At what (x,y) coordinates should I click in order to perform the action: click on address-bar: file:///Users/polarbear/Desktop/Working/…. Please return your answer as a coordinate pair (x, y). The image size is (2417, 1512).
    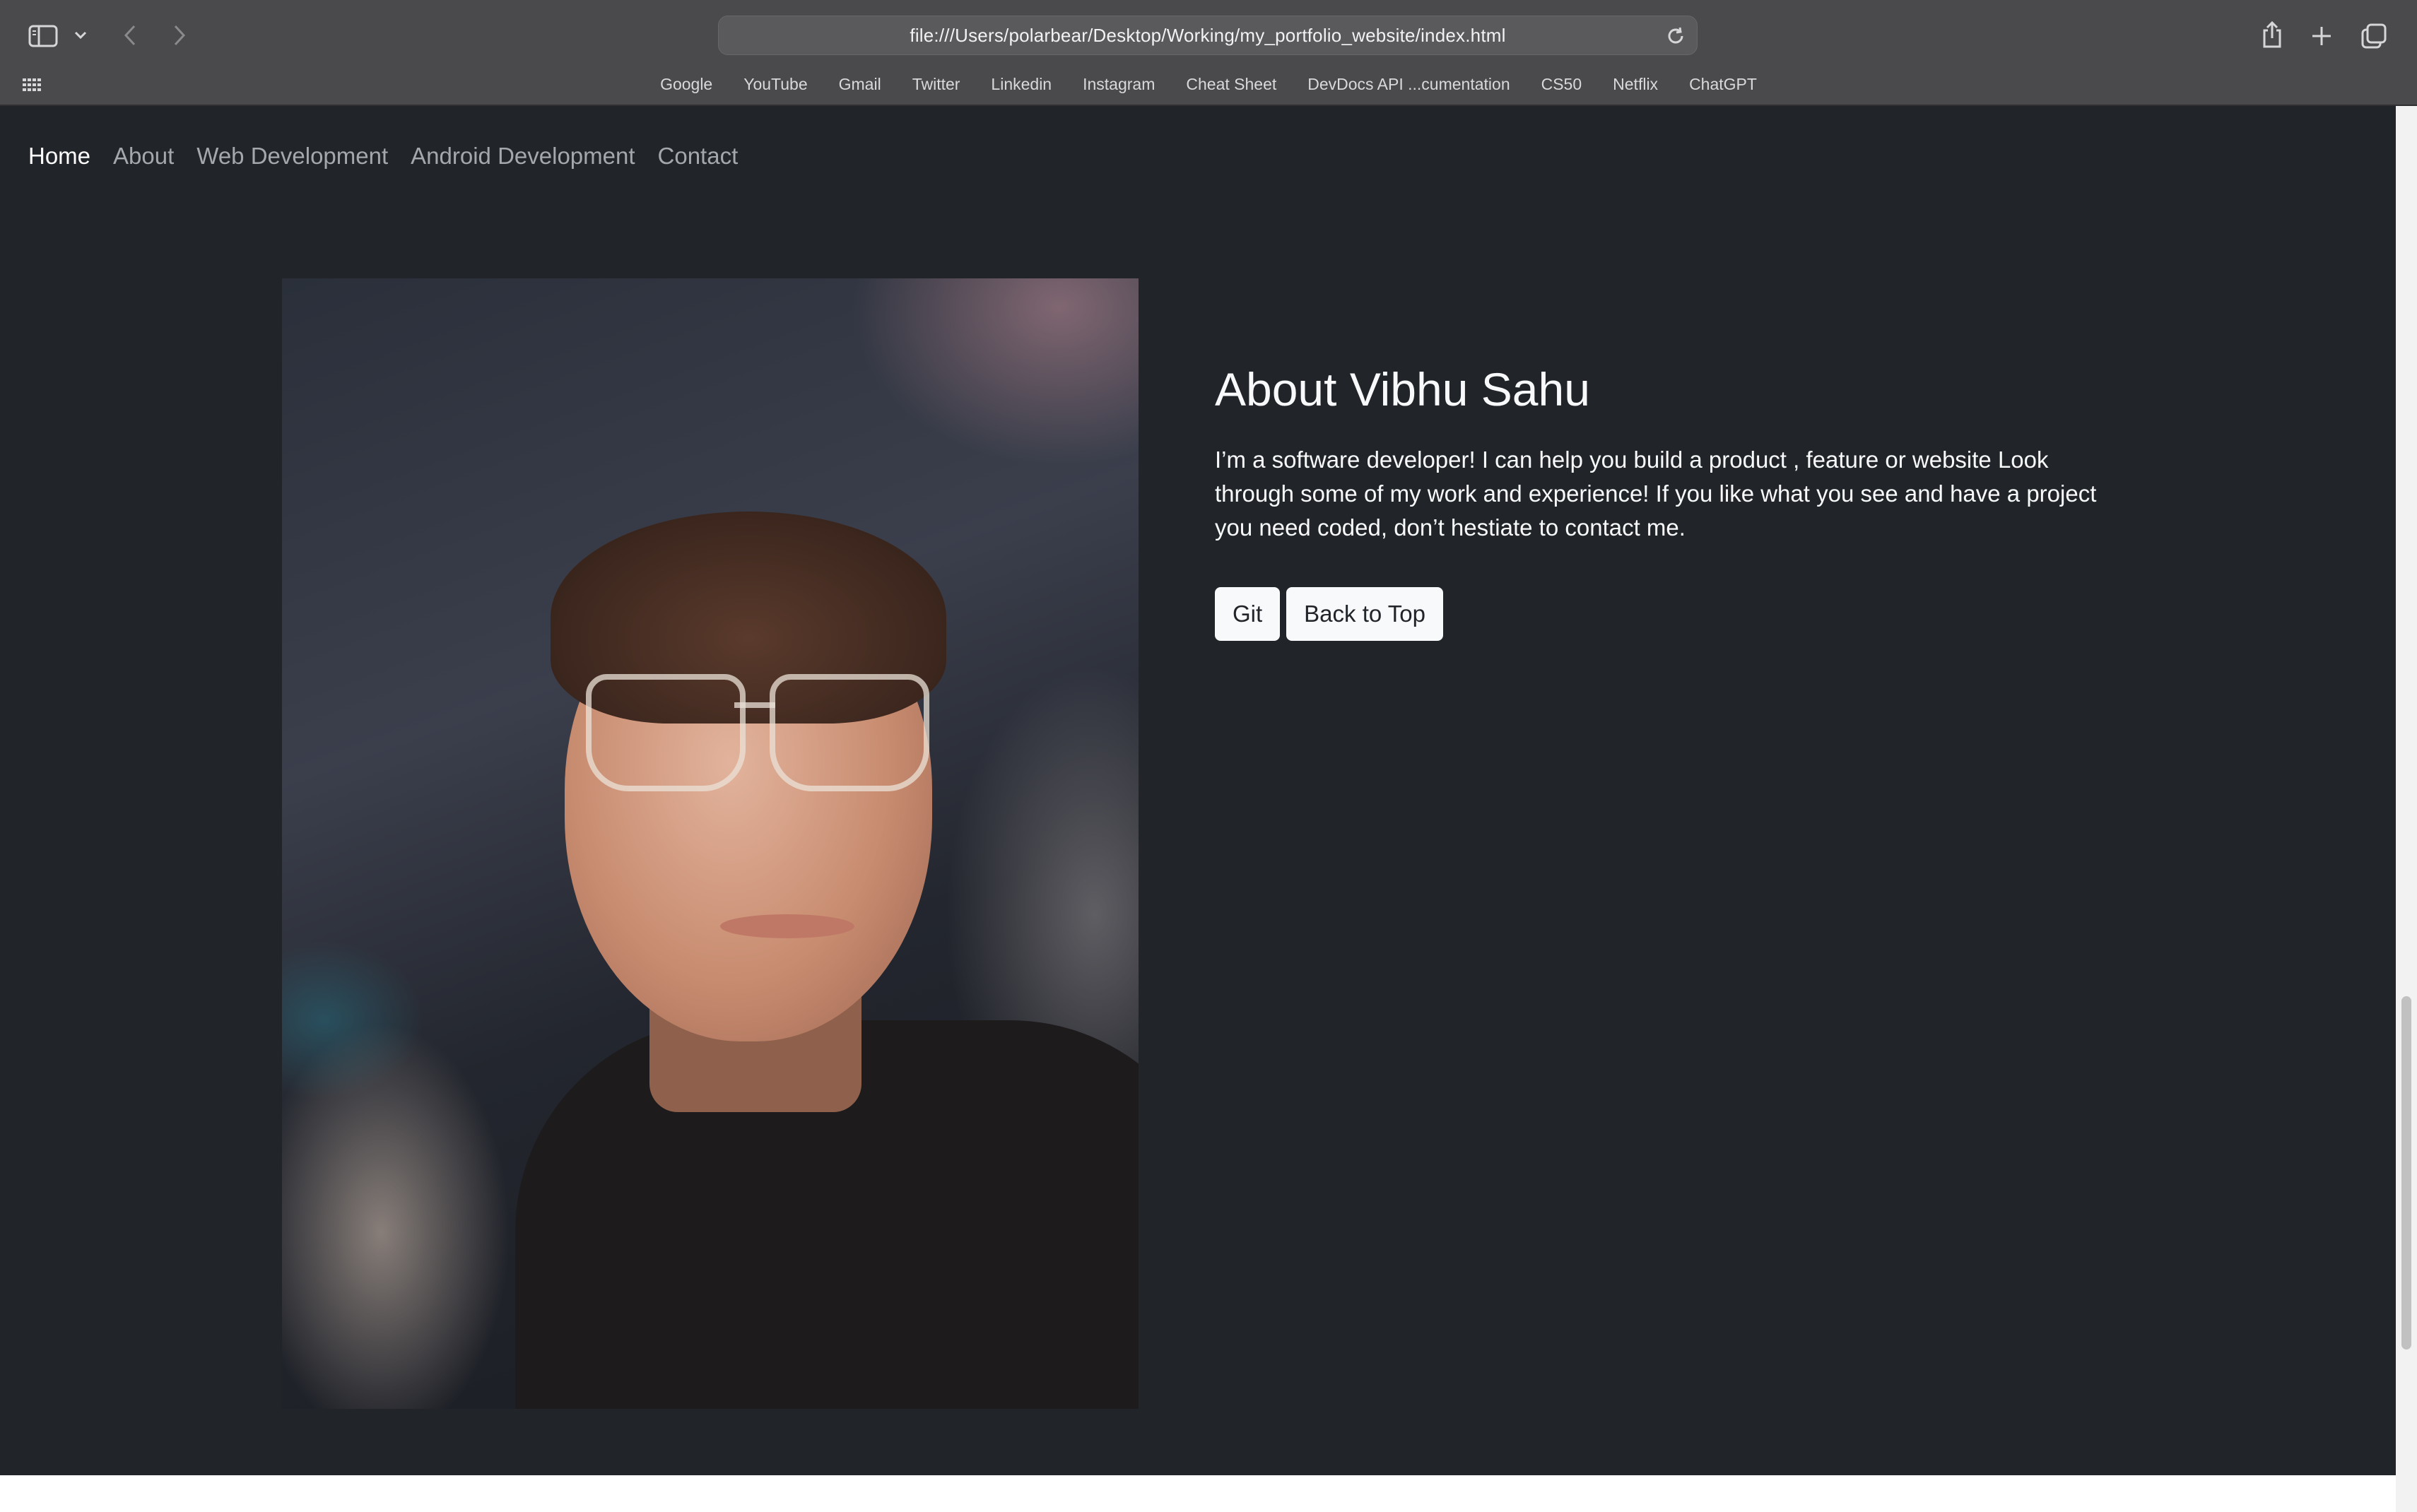
    Looking at the image, I should click on (1208, 35).